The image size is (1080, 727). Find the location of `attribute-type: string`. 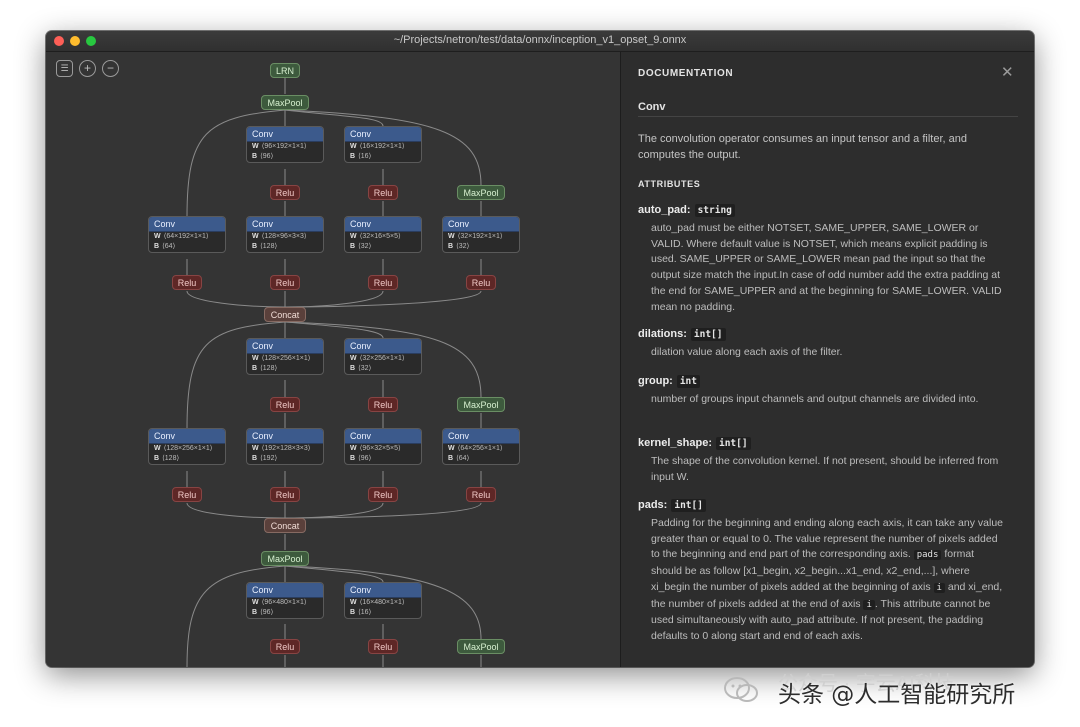

attribute-type: string is located at coordinates (714, 210).